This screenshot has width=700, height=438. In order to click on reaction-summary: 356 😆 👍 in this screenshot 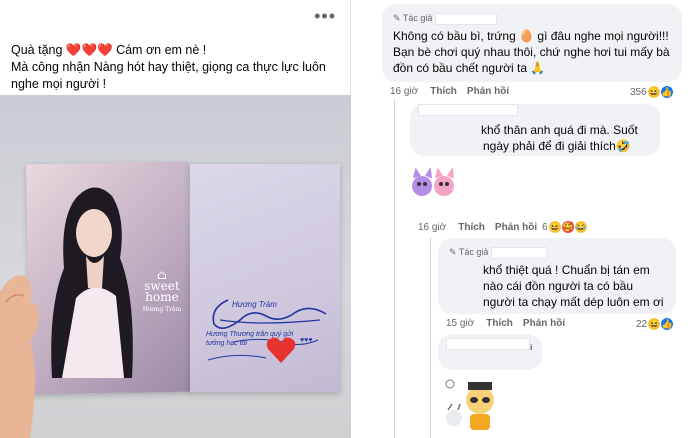, I will do `click(651, 92)`.